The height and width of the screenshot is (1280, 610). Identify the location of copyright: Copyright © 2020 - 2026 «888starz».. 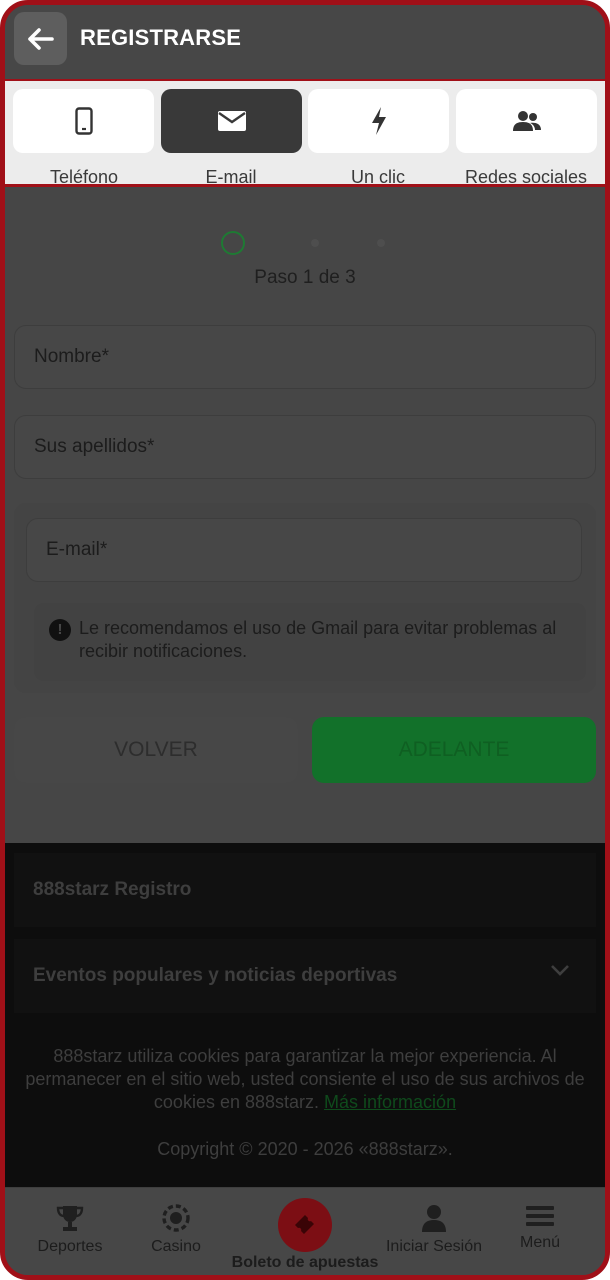
(305, 1149).